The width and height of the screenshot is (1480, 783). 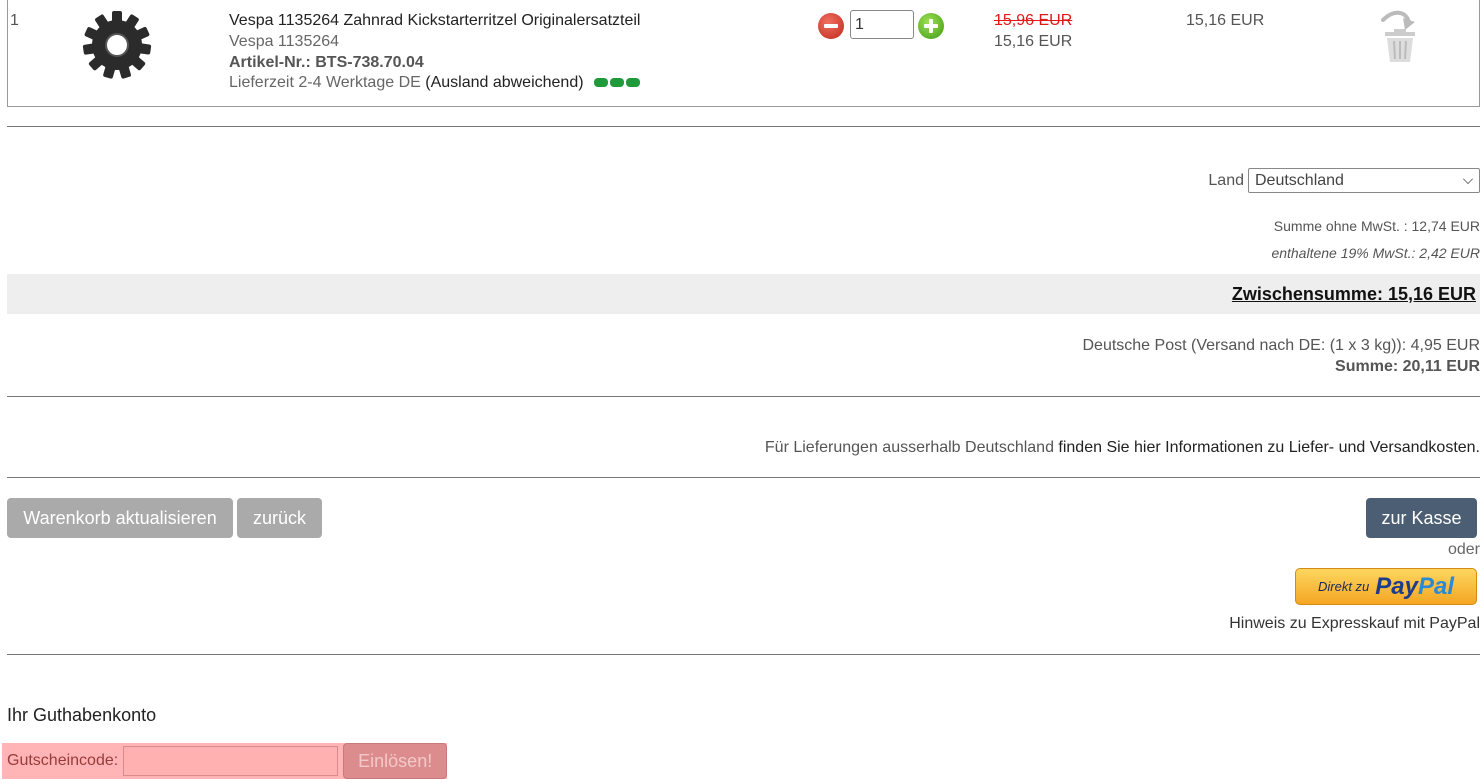 What do you see at coordinates (1033, 20) in the screenshot?
I see `price-old: 15,96 EUR` at bounding box center [1033, 20].